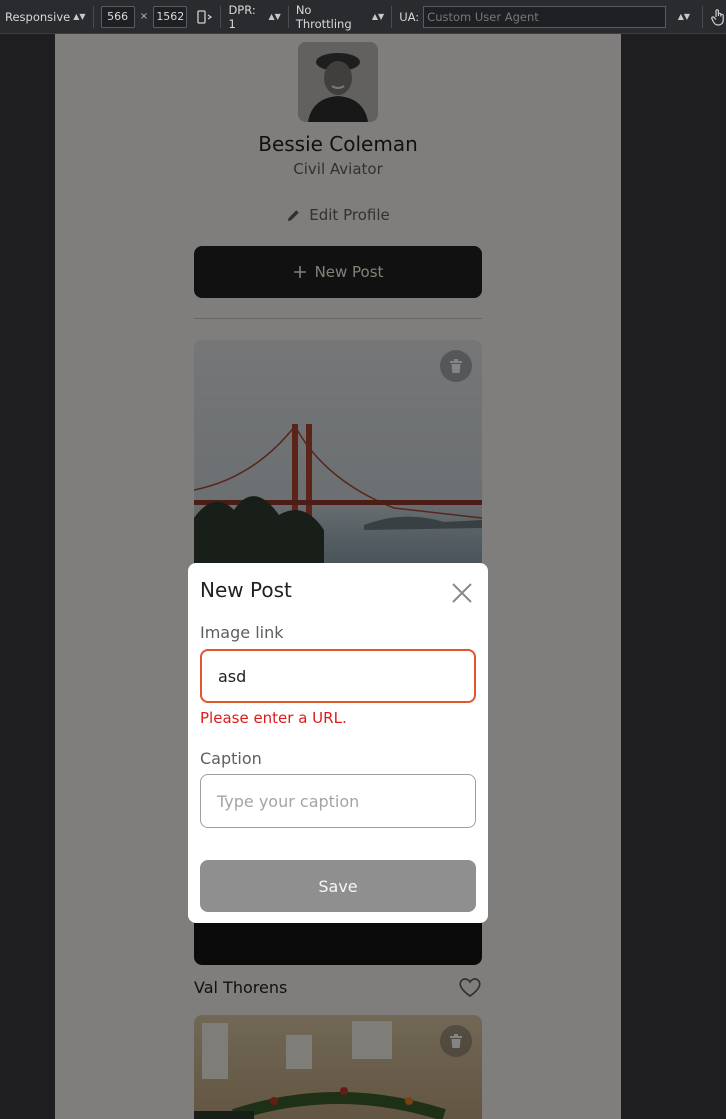 The width and height of the screenshot is (726, 1119). What do you see at coordinates (684, 16) in the screenshot?
I see `ua-caret-icon: ▲▼` at bounding box center [684, 16].